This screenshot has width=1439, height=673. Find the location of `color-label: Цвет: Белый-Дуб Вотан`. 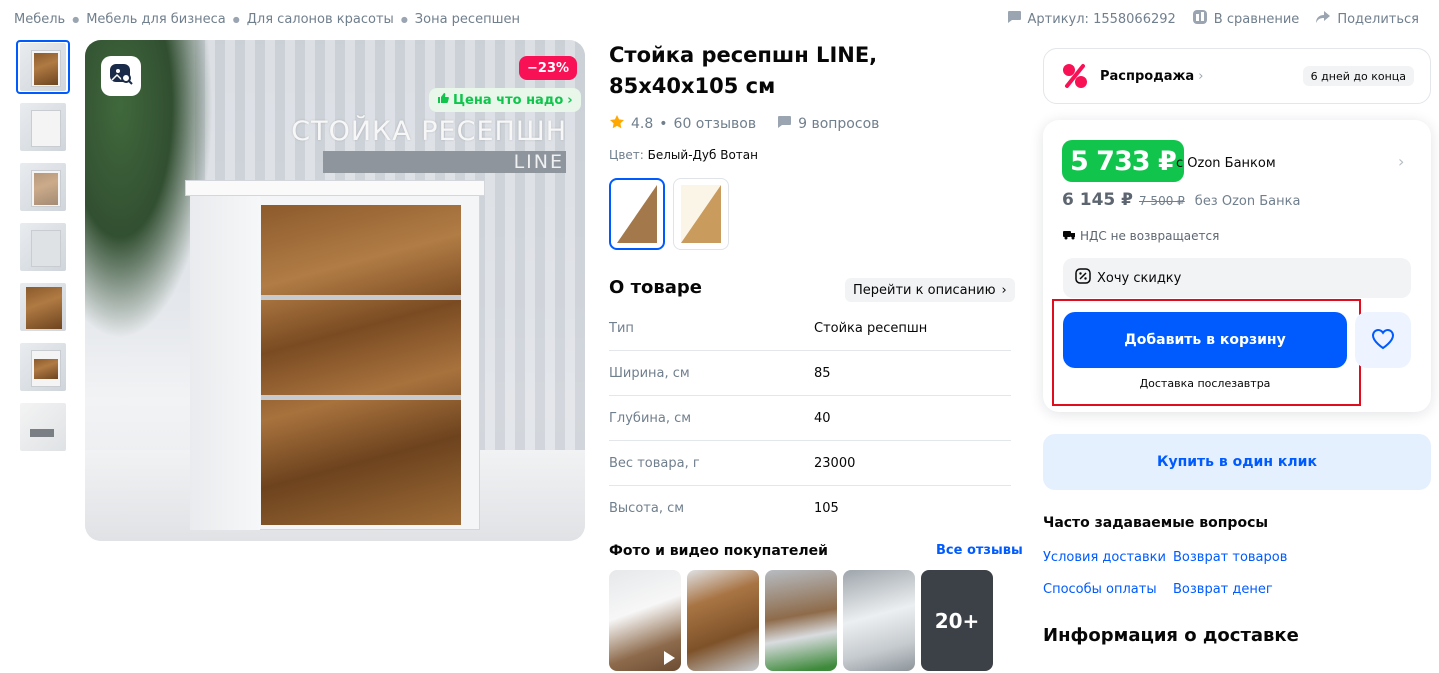

color-label: Цвет: Белый-Дуб Вотан is located at coordinates (683, 155).